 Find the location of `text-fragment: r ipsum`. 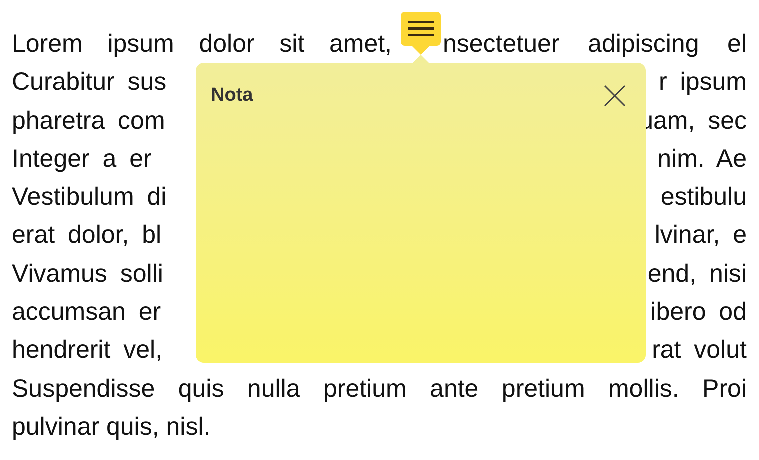

text-fragment: r ipsum is located at coordinates (703, 82).